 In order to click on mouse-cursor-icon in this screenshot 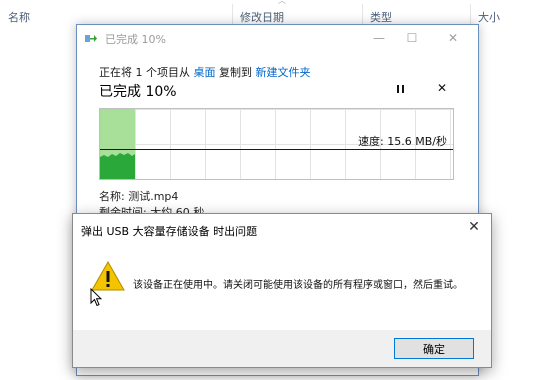, I will do `click(96, 297)`.